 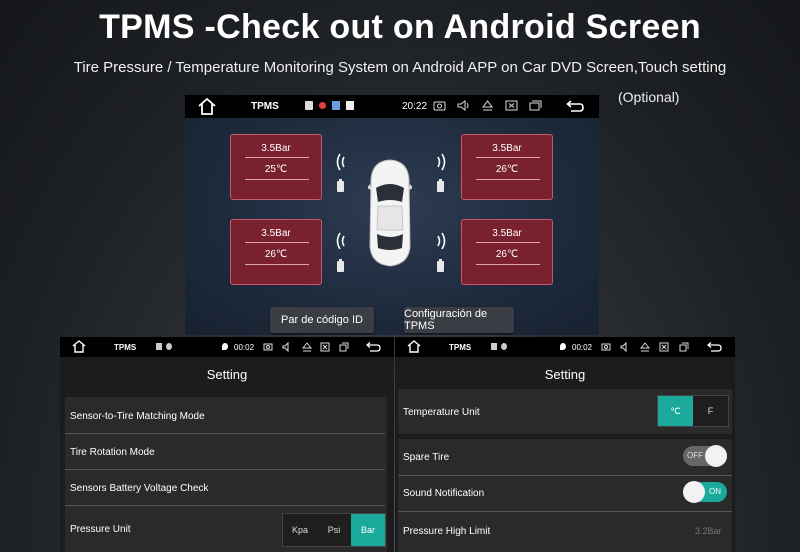 What do you see at coordinates (276, 169) in the screenshot?
I see `tire-temperature: 25℃` at bounding box center [276, 169].